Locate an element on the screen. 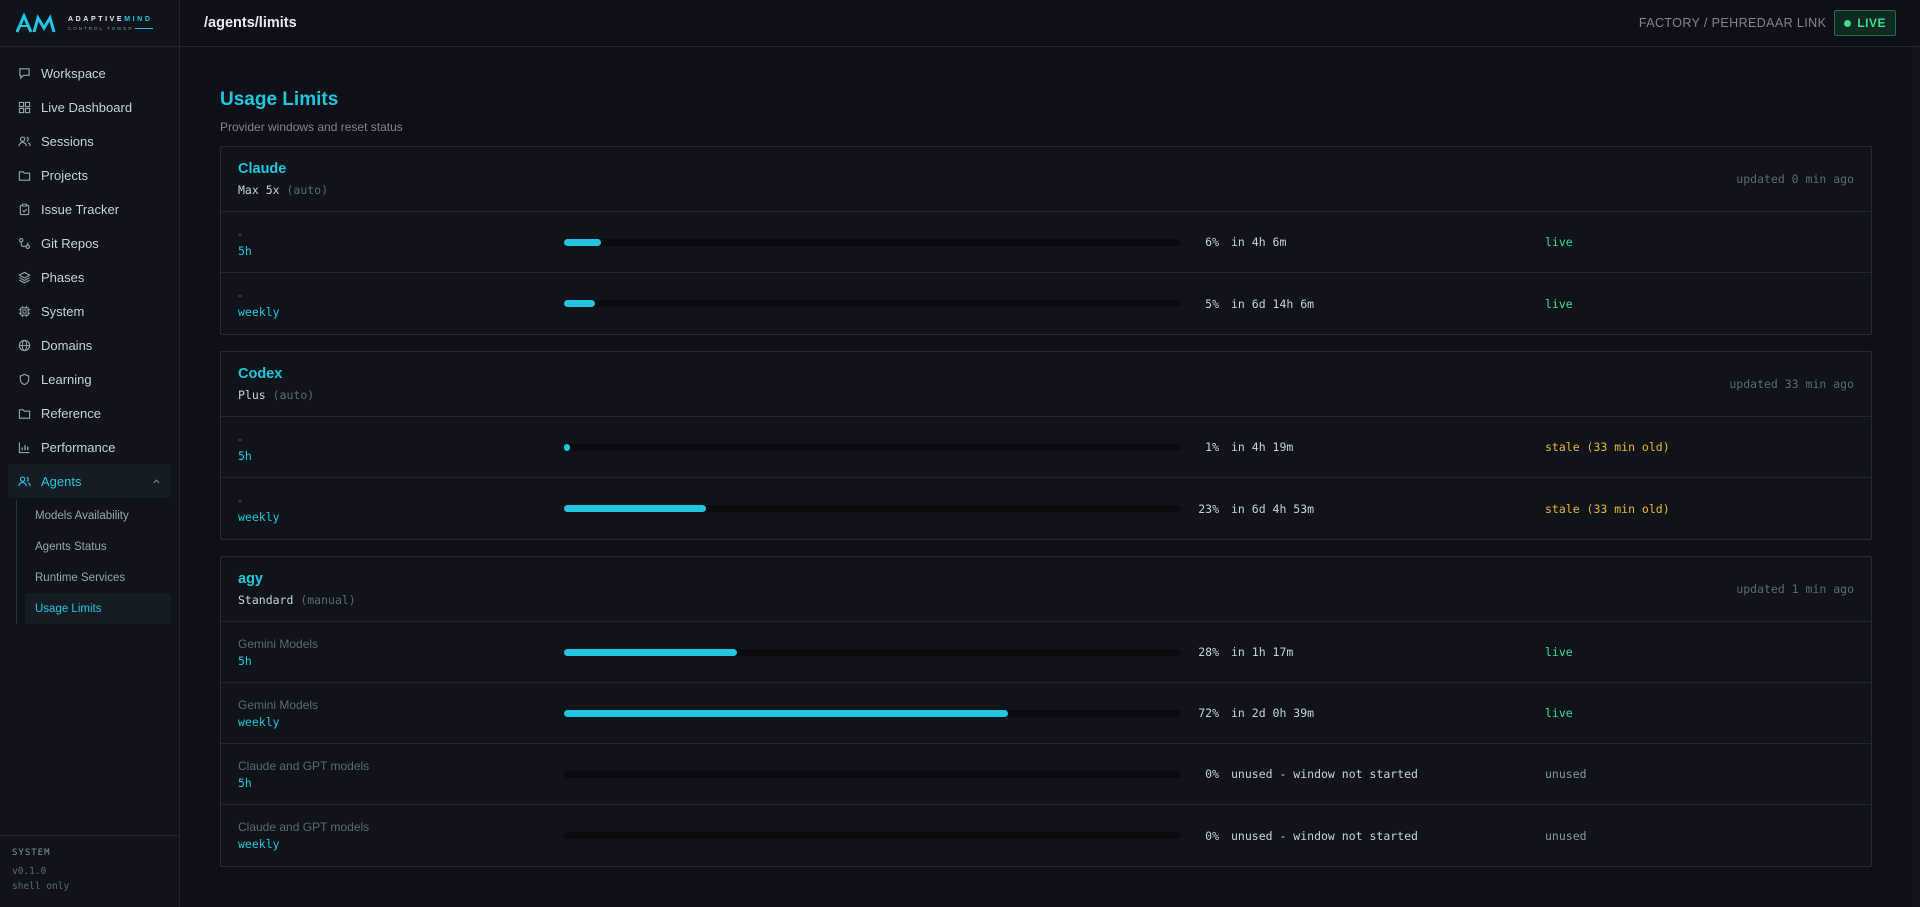  live-badge: LIVE is located at coordinates (1865, 23).